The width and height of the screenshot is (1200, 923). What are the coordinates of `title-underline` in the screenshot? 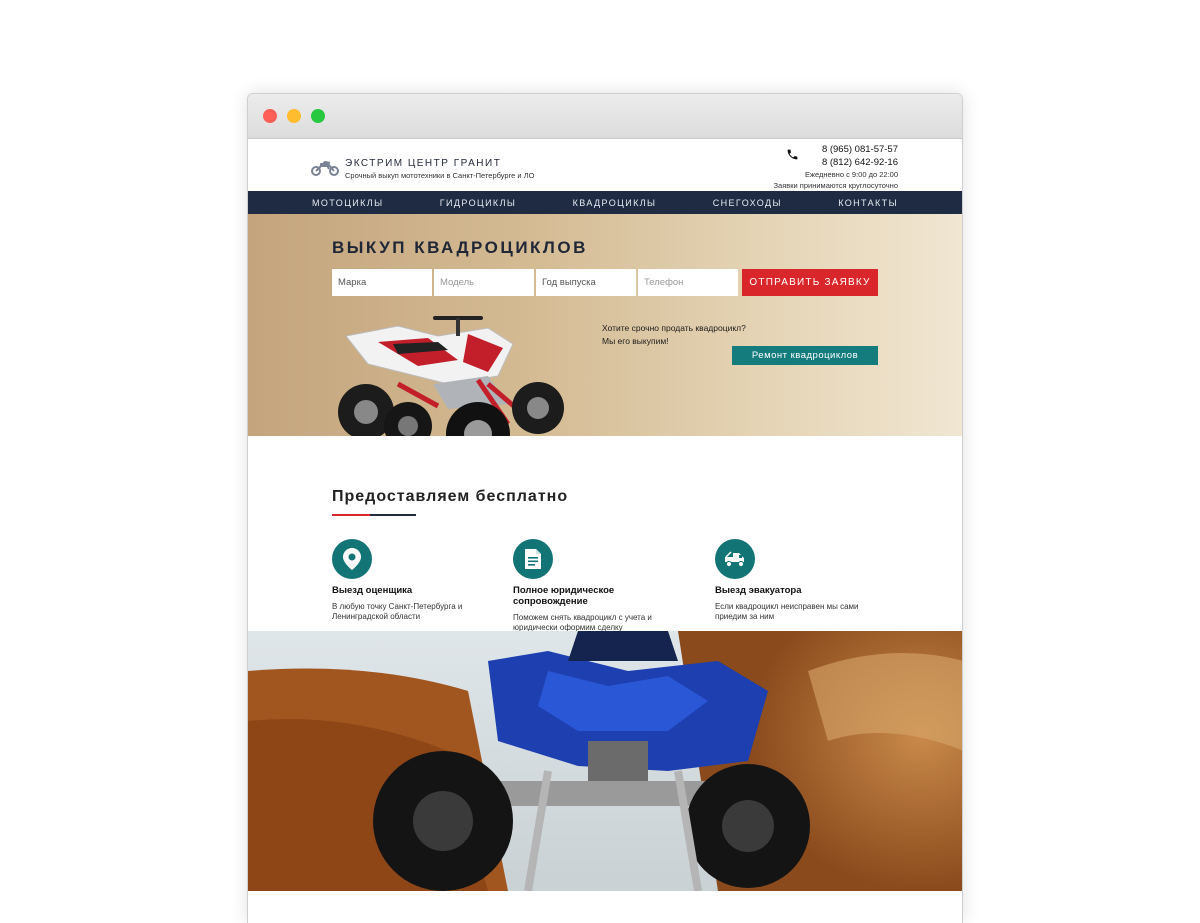 It's located at (374, 515).